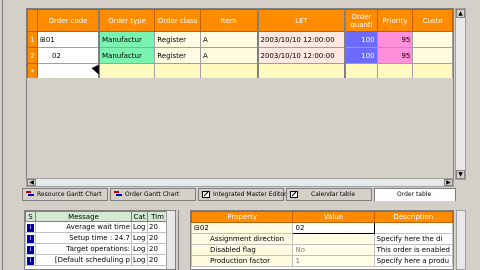  I want to click on col-header-priority: Priority, so click(395, 20).